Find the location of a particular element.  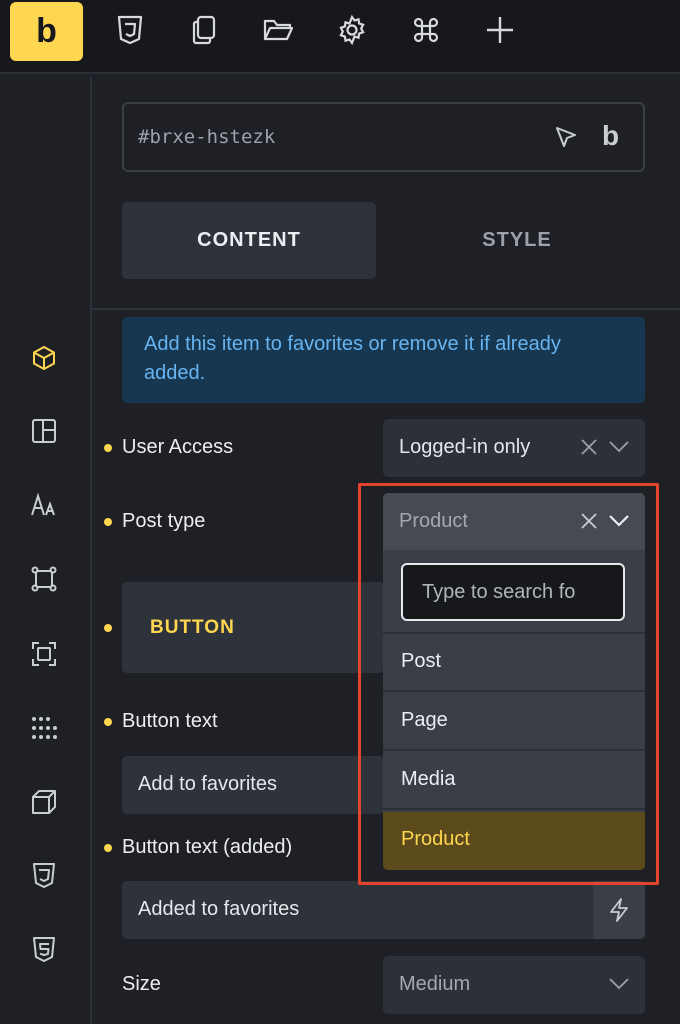

button-group-toggle: BUTTON is located at coordinates (253, 627).